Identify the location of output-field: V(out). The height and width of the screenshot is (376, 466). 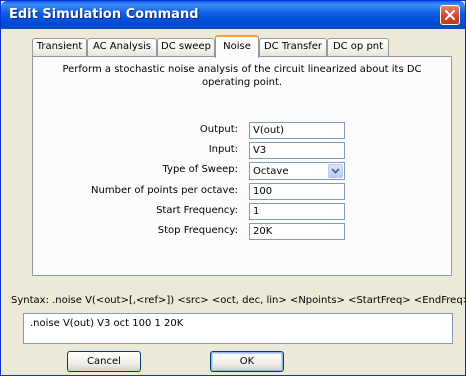
(297, 130).